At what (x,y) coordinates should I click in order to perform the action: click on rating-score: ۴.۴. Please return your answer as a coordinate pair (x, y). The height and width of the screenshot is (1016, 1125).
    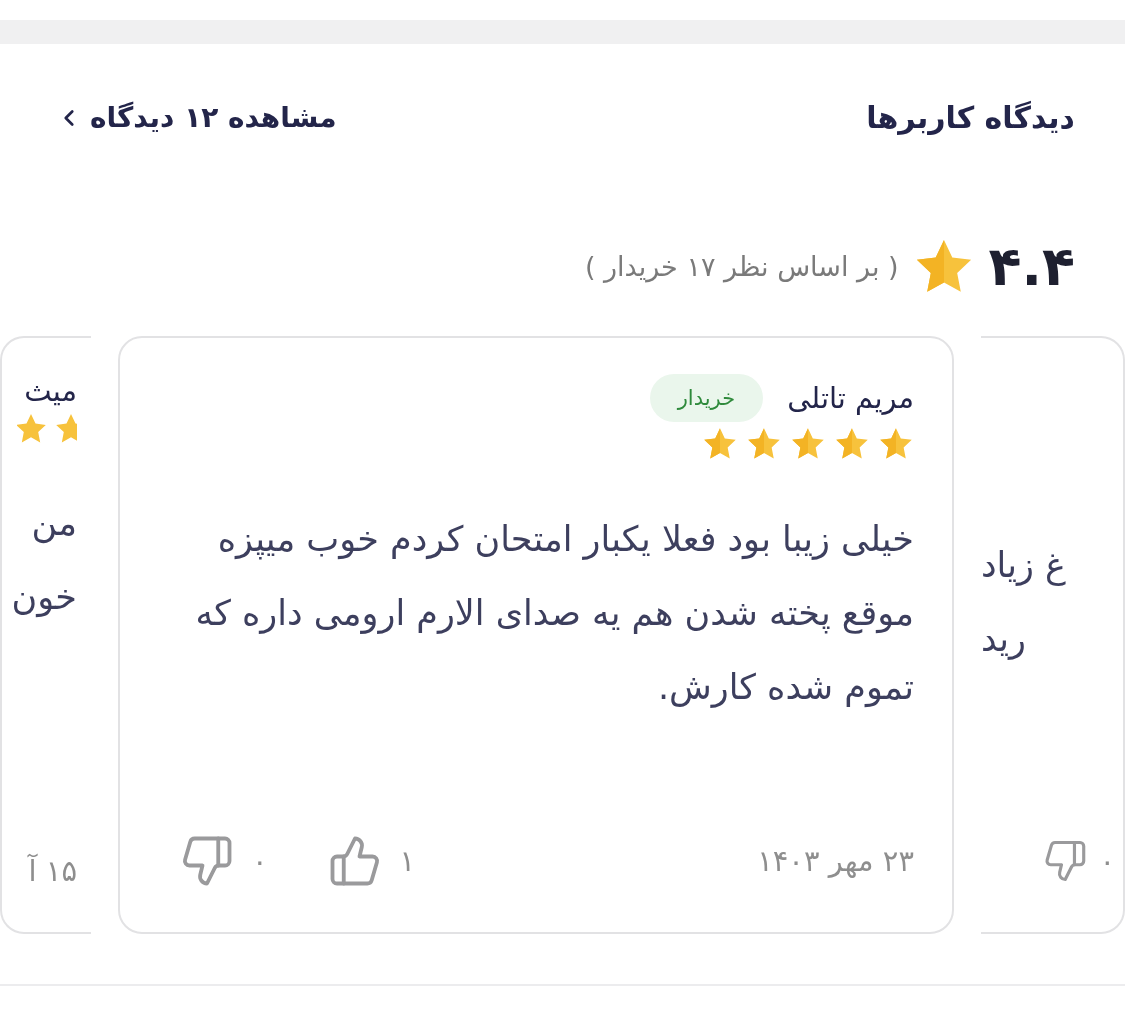
    Looking at the image, I should click on (1031, 266).